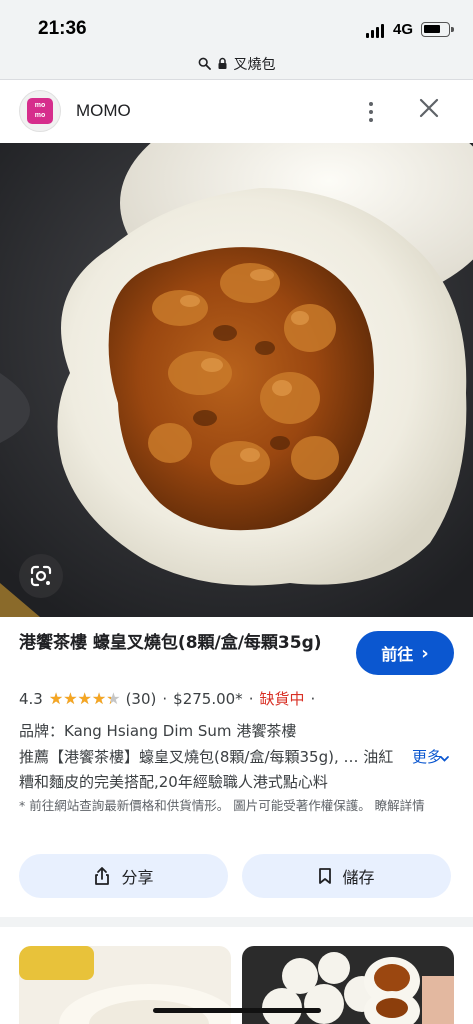 The height and width of the screenshot is (1024, 473). What do you see at coordinates (325, 876) in the screenshot?
I see `bookmark-icon` at bounding box center [325, 876].